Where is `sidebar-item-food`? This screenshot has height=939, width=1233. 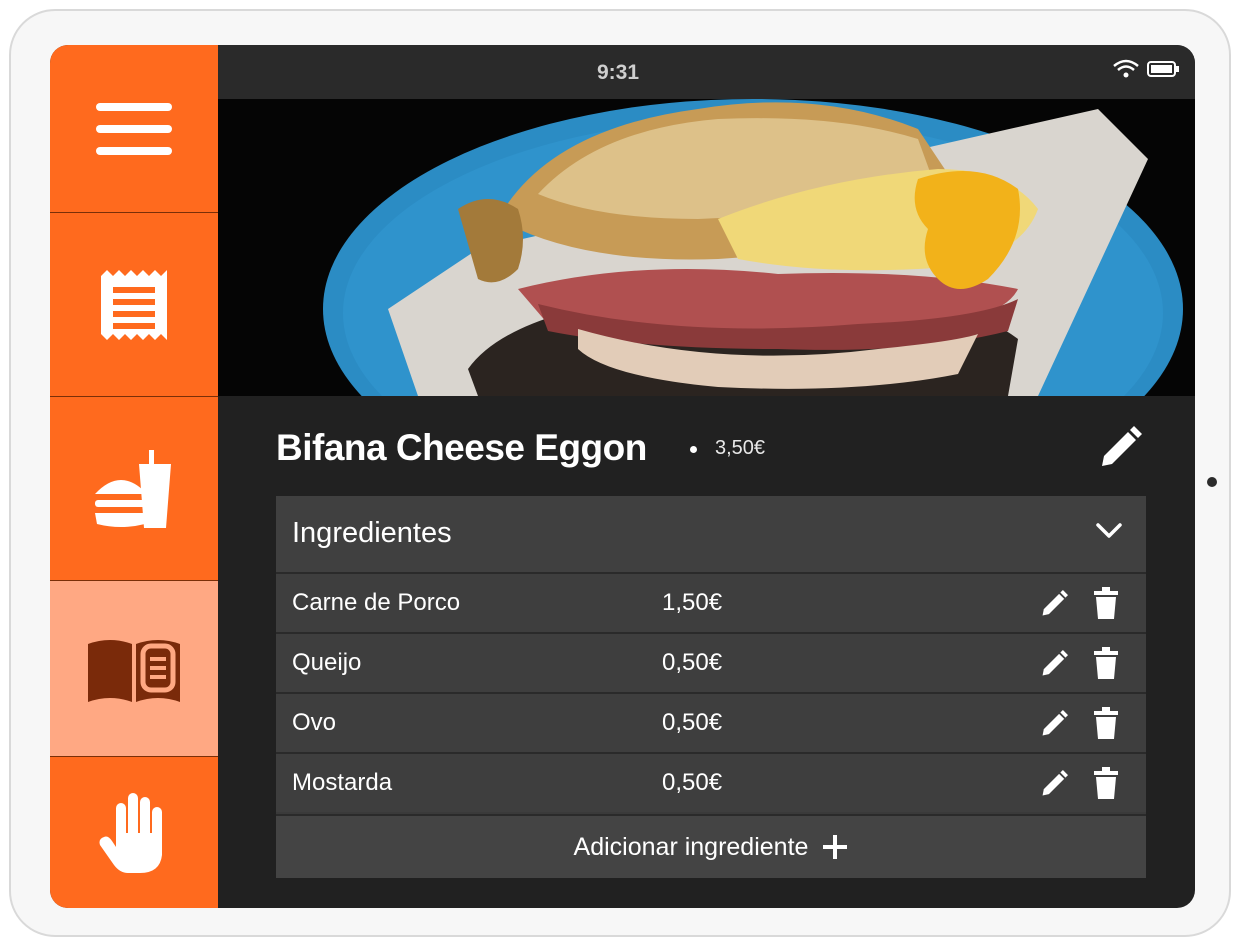 sidebar-item-food is located at coordinates (134, 489).